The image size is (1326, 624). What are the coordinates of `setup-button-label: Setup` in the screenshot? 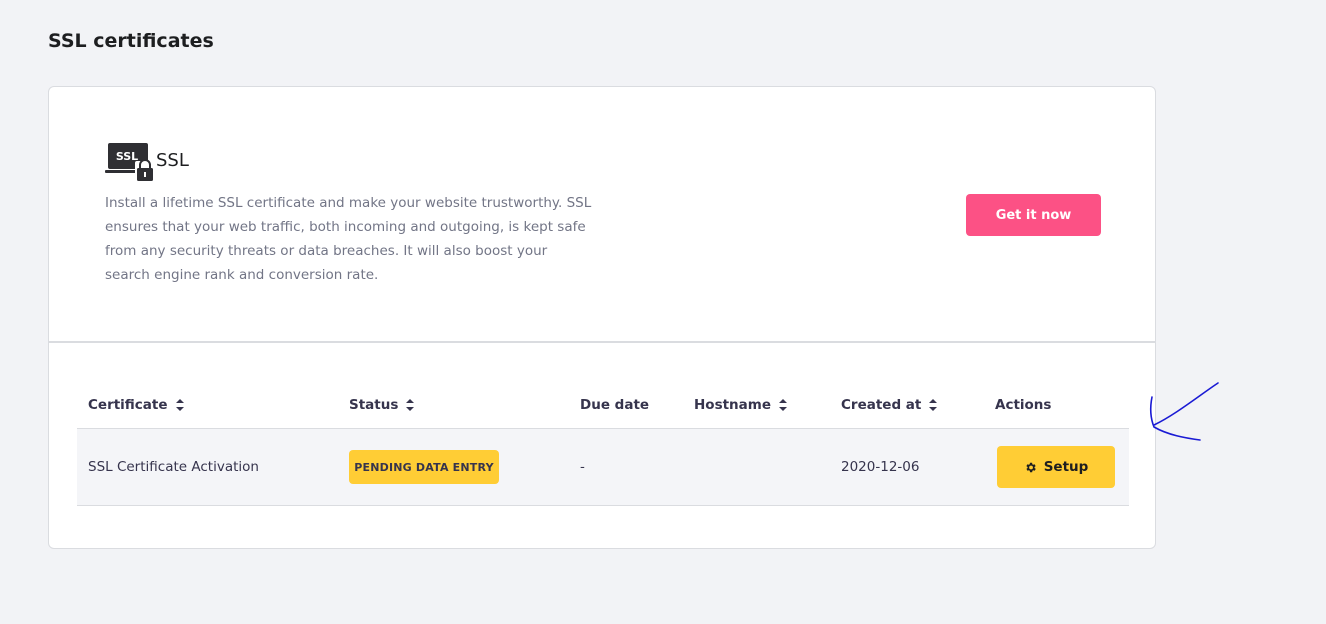 It's located at (1066, 467).